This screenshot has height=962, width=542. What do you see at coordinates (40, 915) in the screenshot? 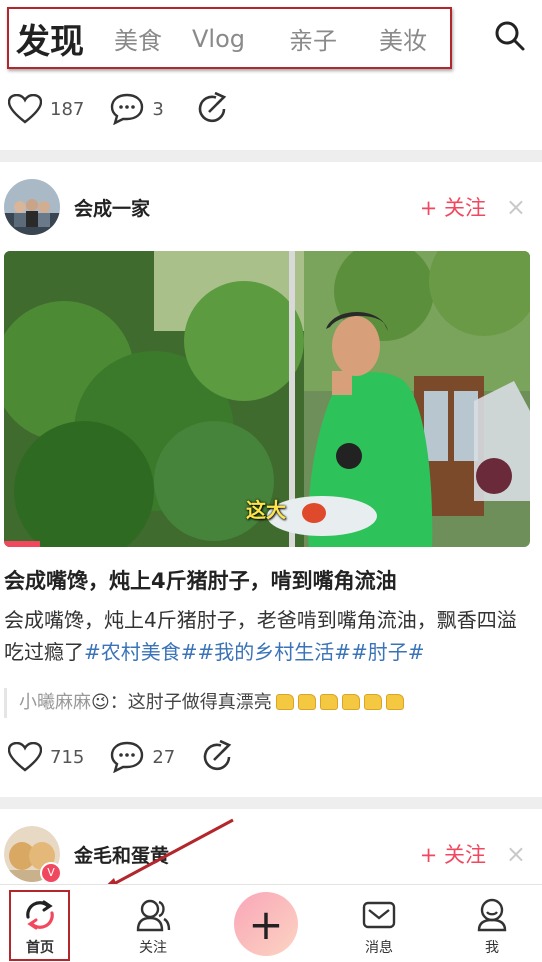
I see `refresh-home-icon` at bounding box center [40, 915].